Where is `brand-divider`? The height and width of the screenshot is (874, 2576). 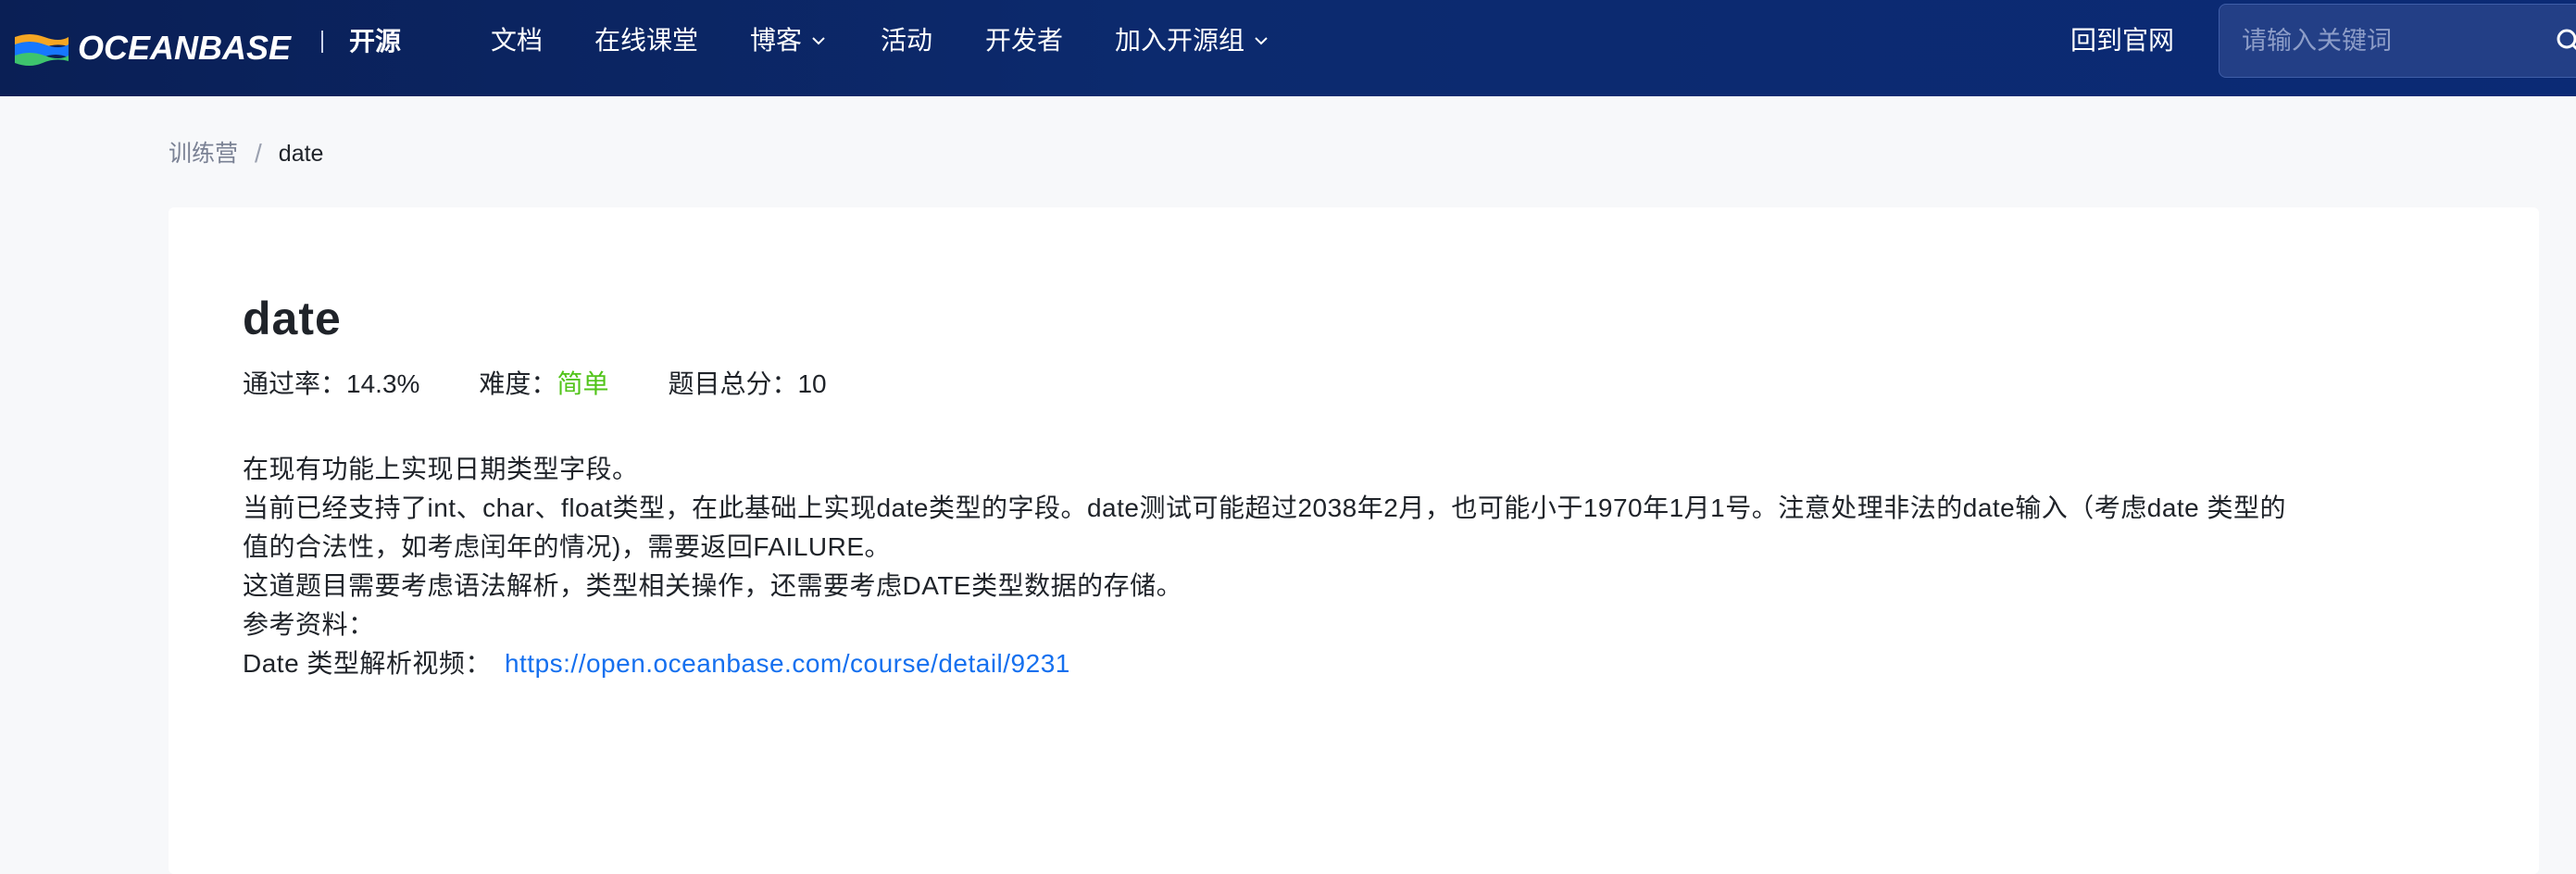
brand-divider is located at coordinates (322, 42).